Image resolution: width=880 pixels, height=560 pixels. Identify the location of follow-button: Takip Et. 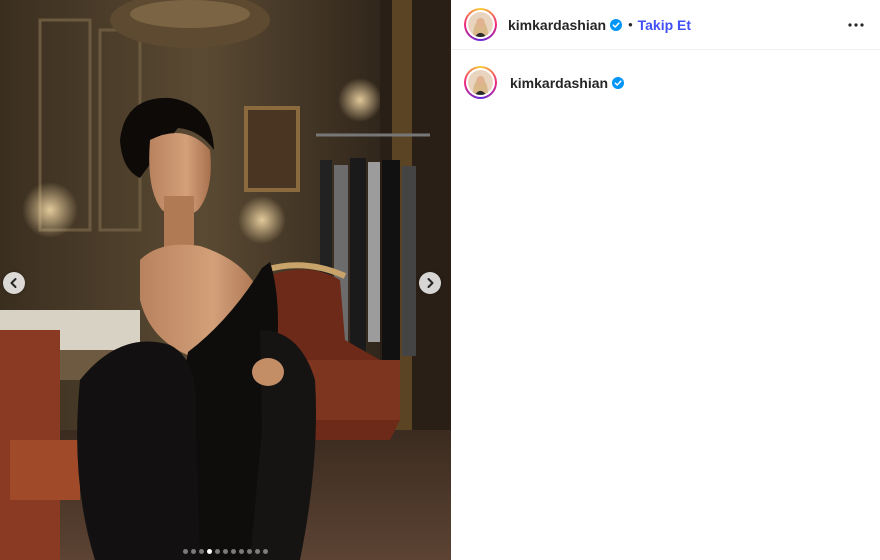
(664, 25).